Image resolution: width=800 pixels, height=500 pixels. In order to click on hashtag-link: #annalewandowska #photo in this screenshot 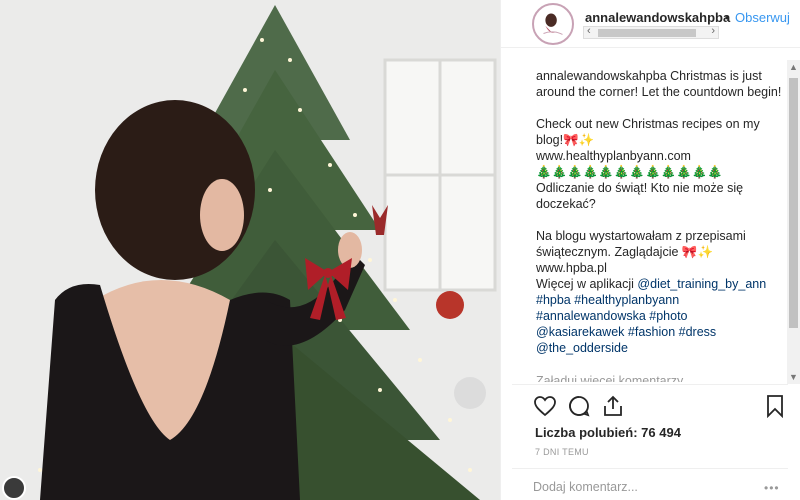, I will do `click(660, 316)`.